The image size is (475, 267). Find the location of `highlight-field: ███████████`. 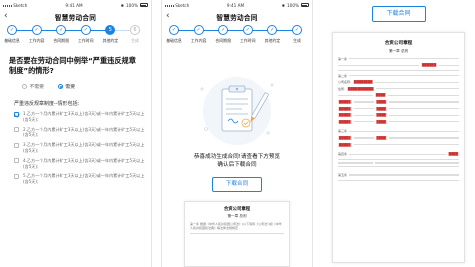

highlight-field: ███████████ is located at coordinates (361, 88).